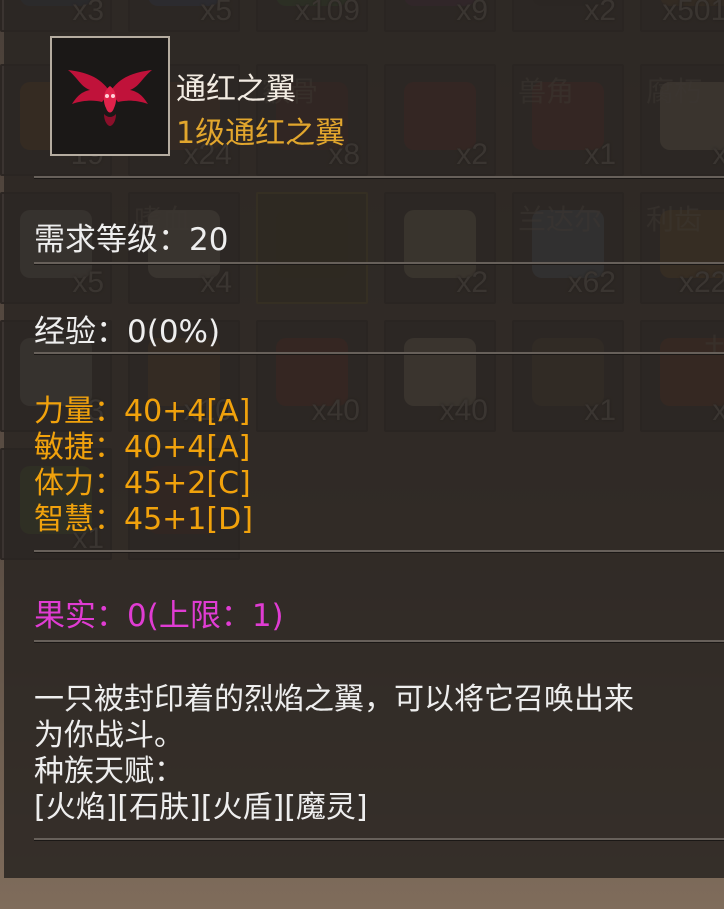 The image size is (724, 909). Describe the element at coordinates (236, 89) in the screenshot. I see `item-name: 通红之翼` at that location.